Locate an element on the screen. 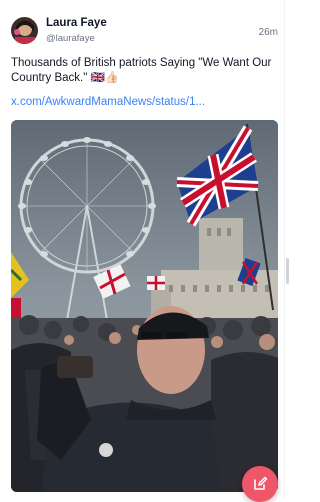  compose-button is located at coordinates (260, 484).